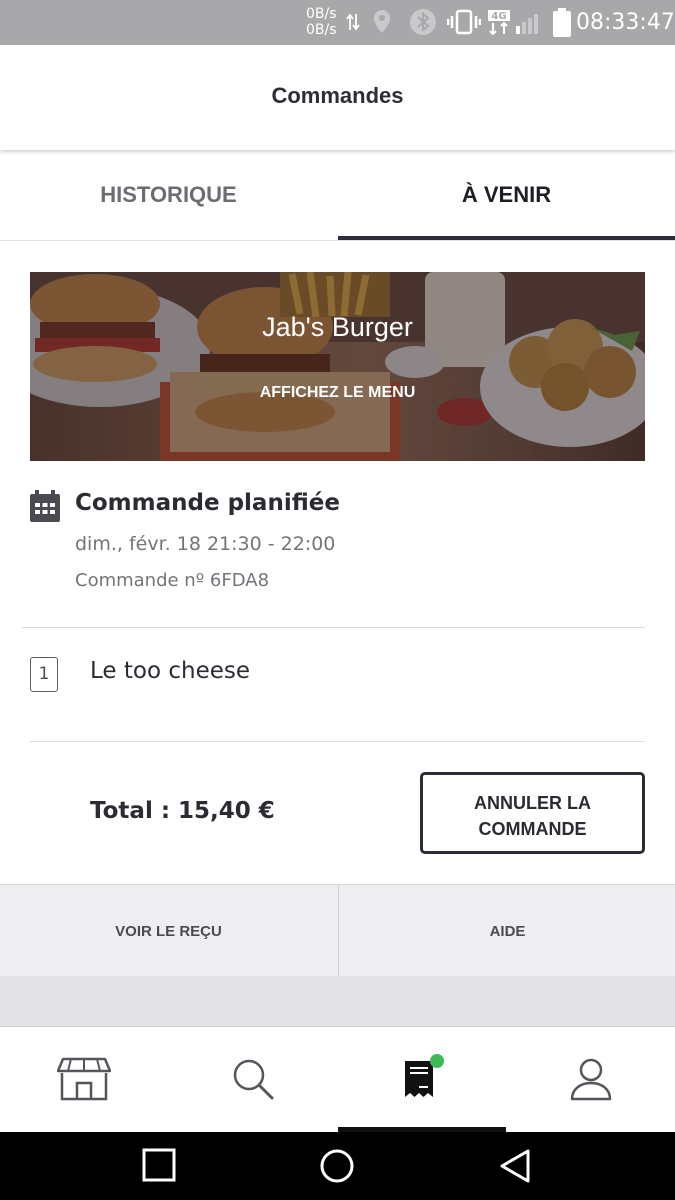  What do you see at coordinates (506, 196) in the screenshot?
I see `tab-a-venir: À VENIR` at bounding box center [506, 196].